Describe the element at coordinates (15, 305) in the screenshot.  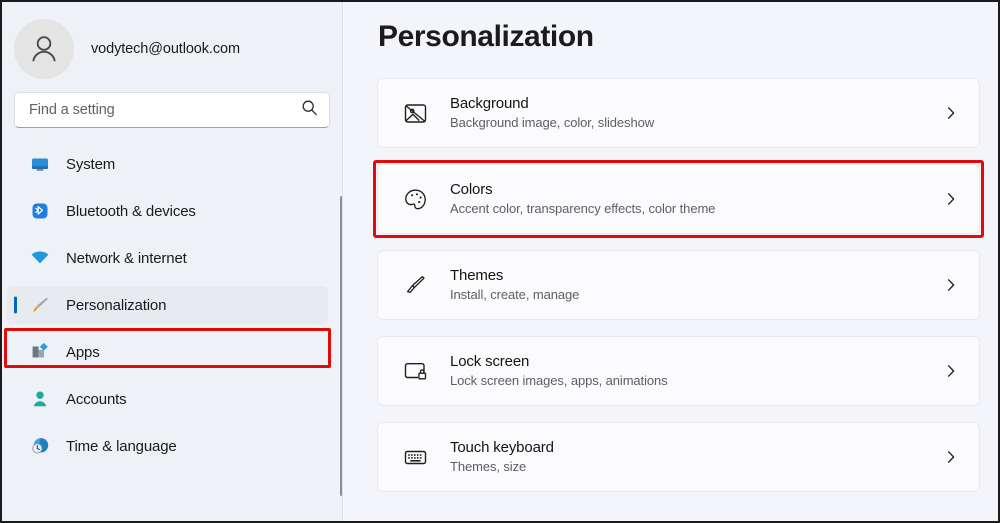
I see `selection-indicator` at that location.